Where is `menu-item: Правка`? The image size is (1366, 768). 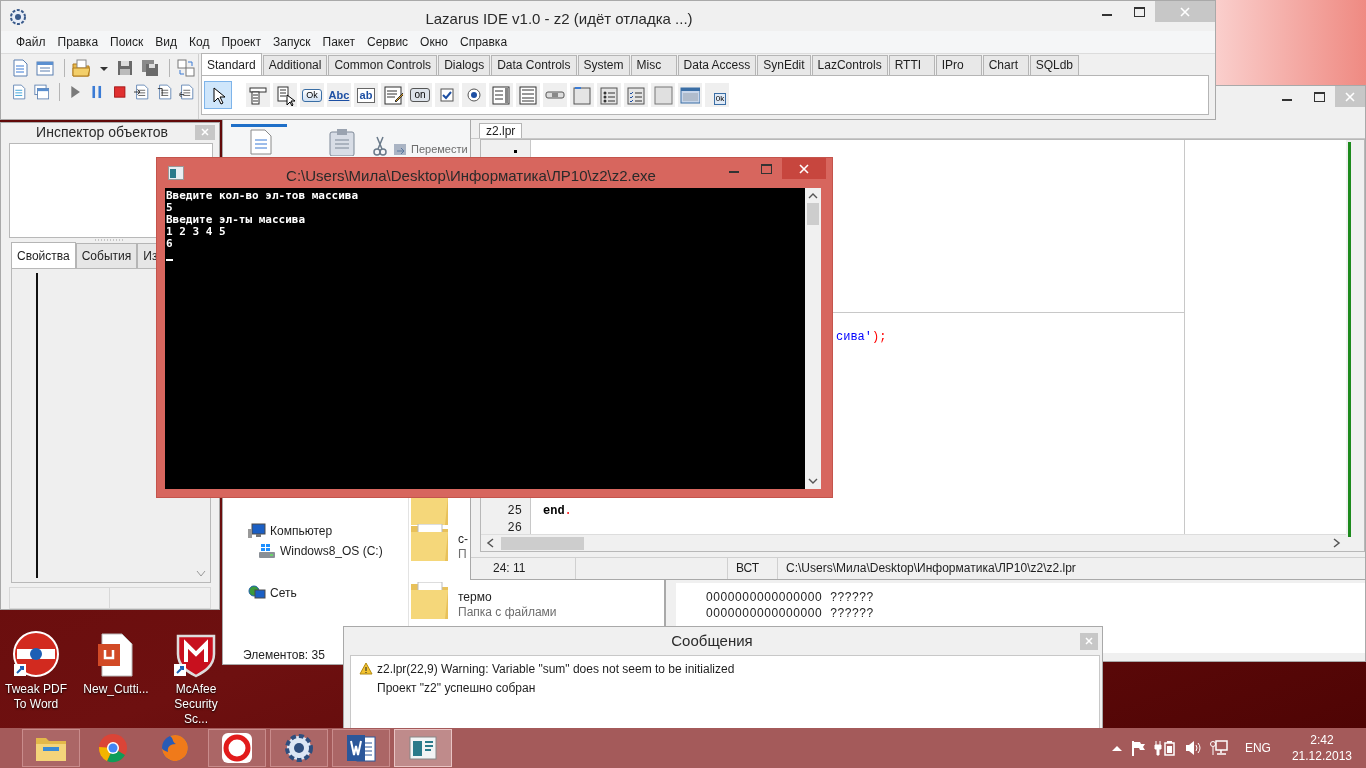
menu-item: Правка is located at coordinates (78, 42).